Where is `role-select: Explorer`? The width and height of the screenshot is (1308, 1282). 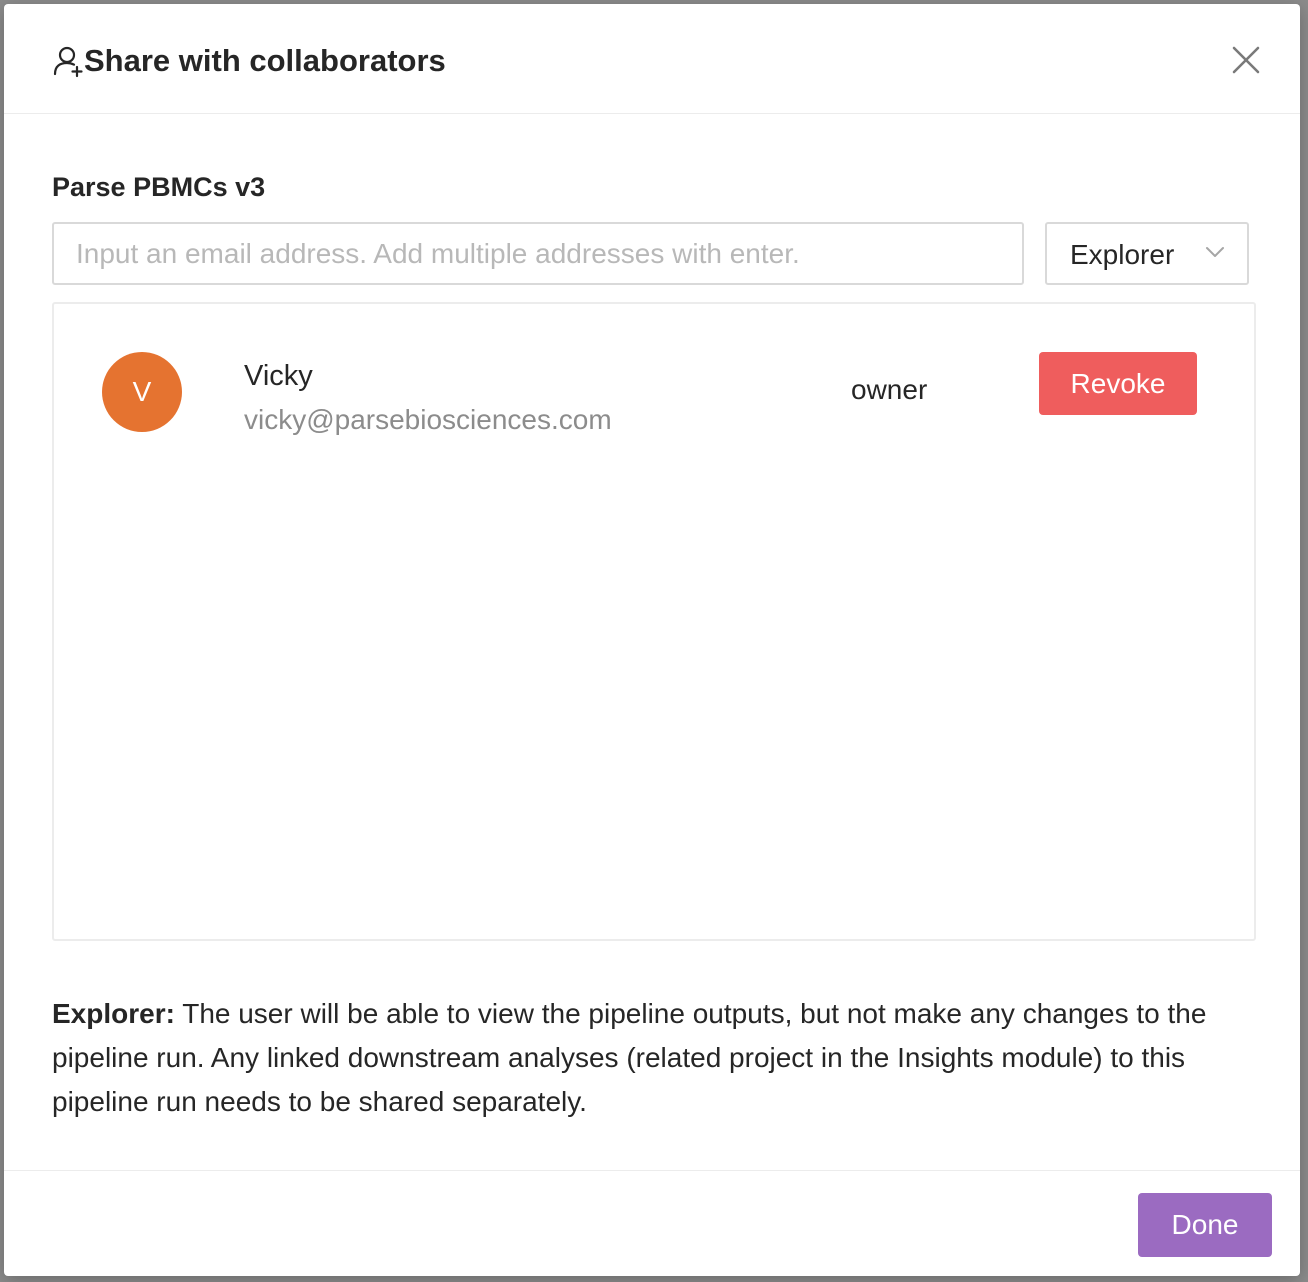 role-select: Explorer is located at coordinates (1147, 253).